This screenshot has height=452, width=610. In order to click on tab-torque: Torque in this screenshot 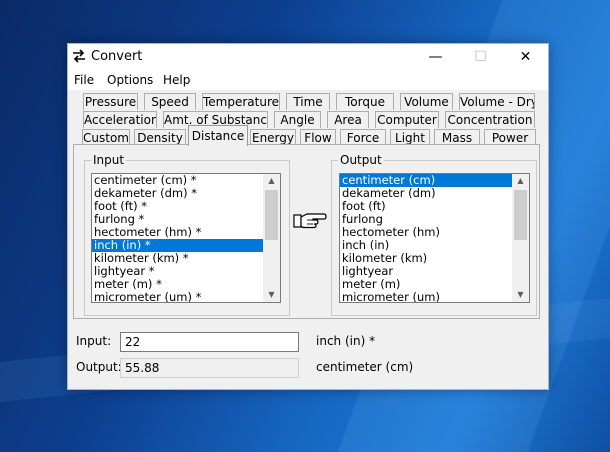, I will do `click(365, 101)`.